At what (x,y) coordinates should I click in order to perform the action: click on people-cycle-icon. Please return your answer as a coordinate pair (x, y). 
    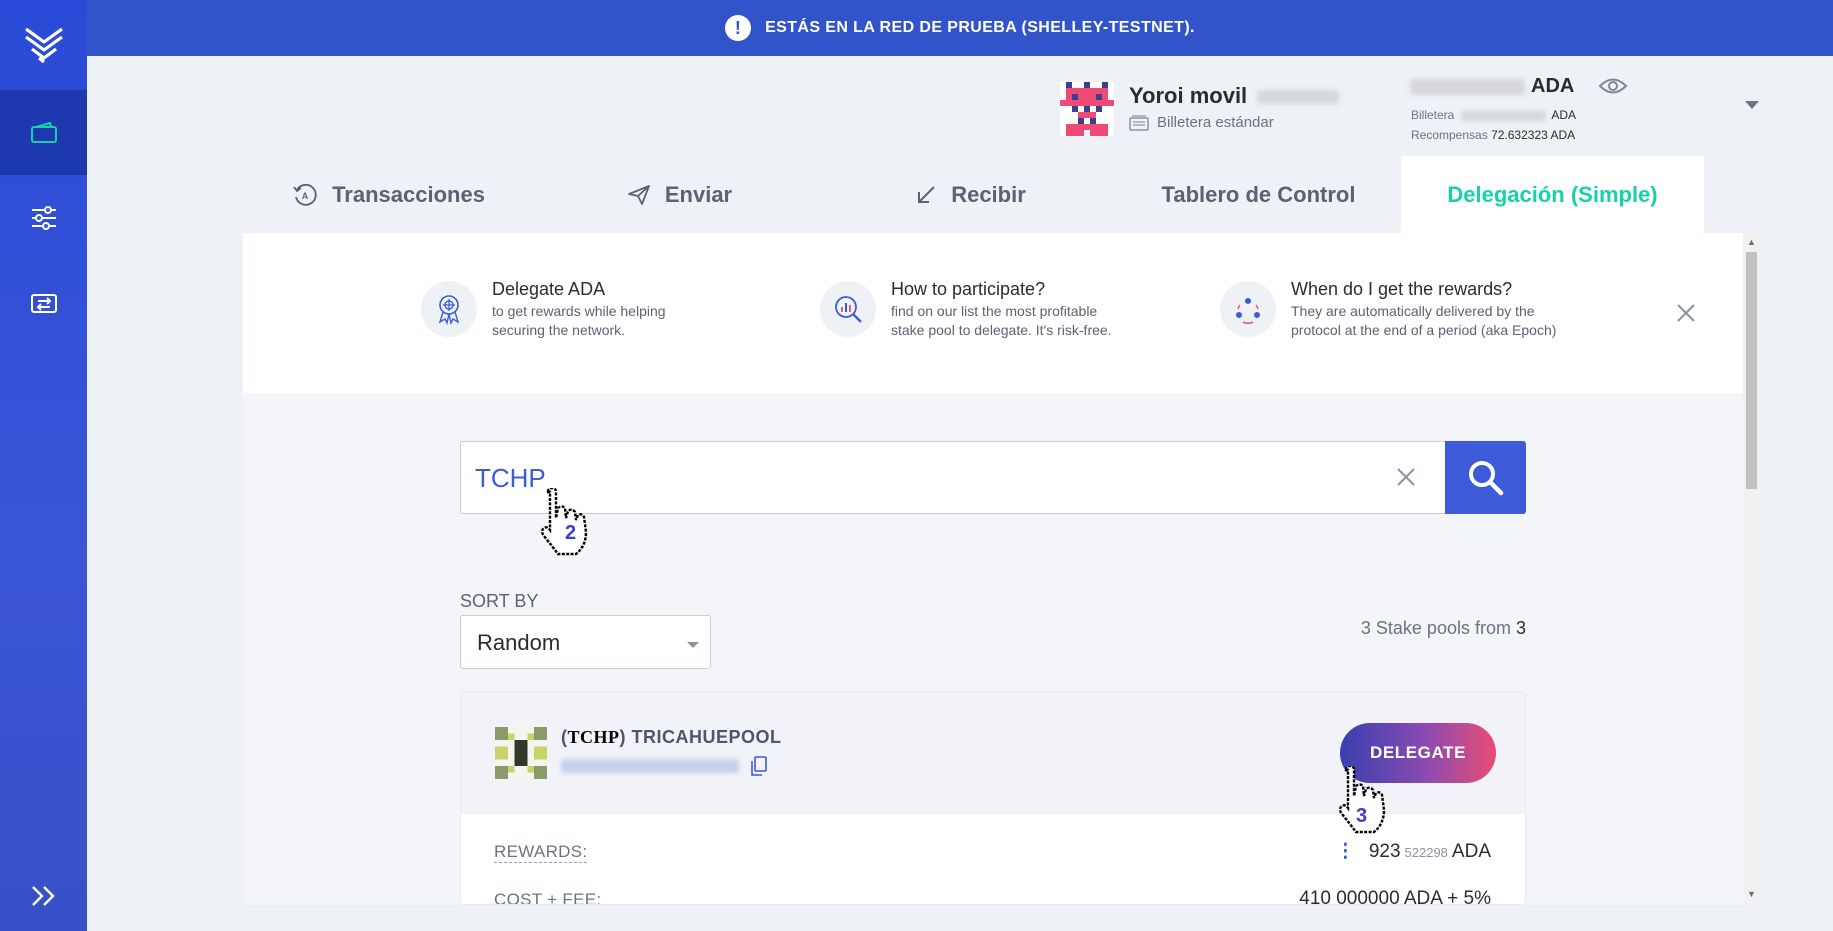
    Looking at the image, I should click on (1248, 309).